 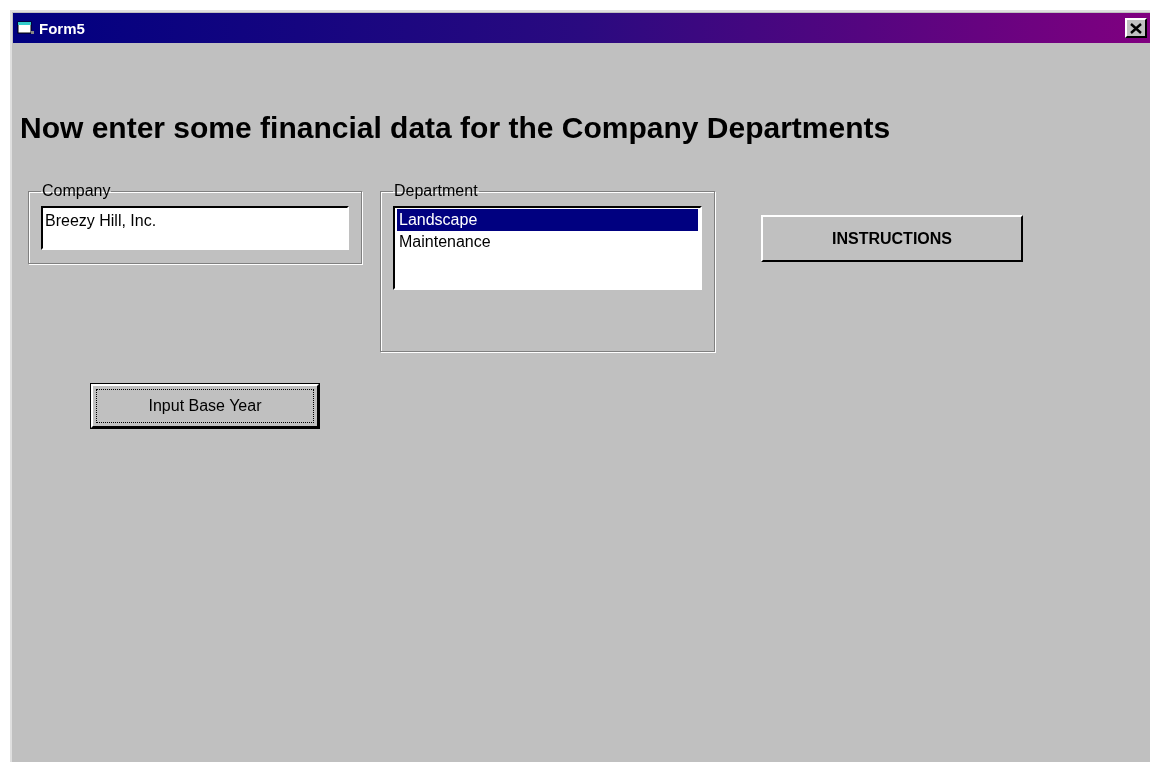 I want to click on input-base-year-button: Input Base Year, so click(x=205, y=406).